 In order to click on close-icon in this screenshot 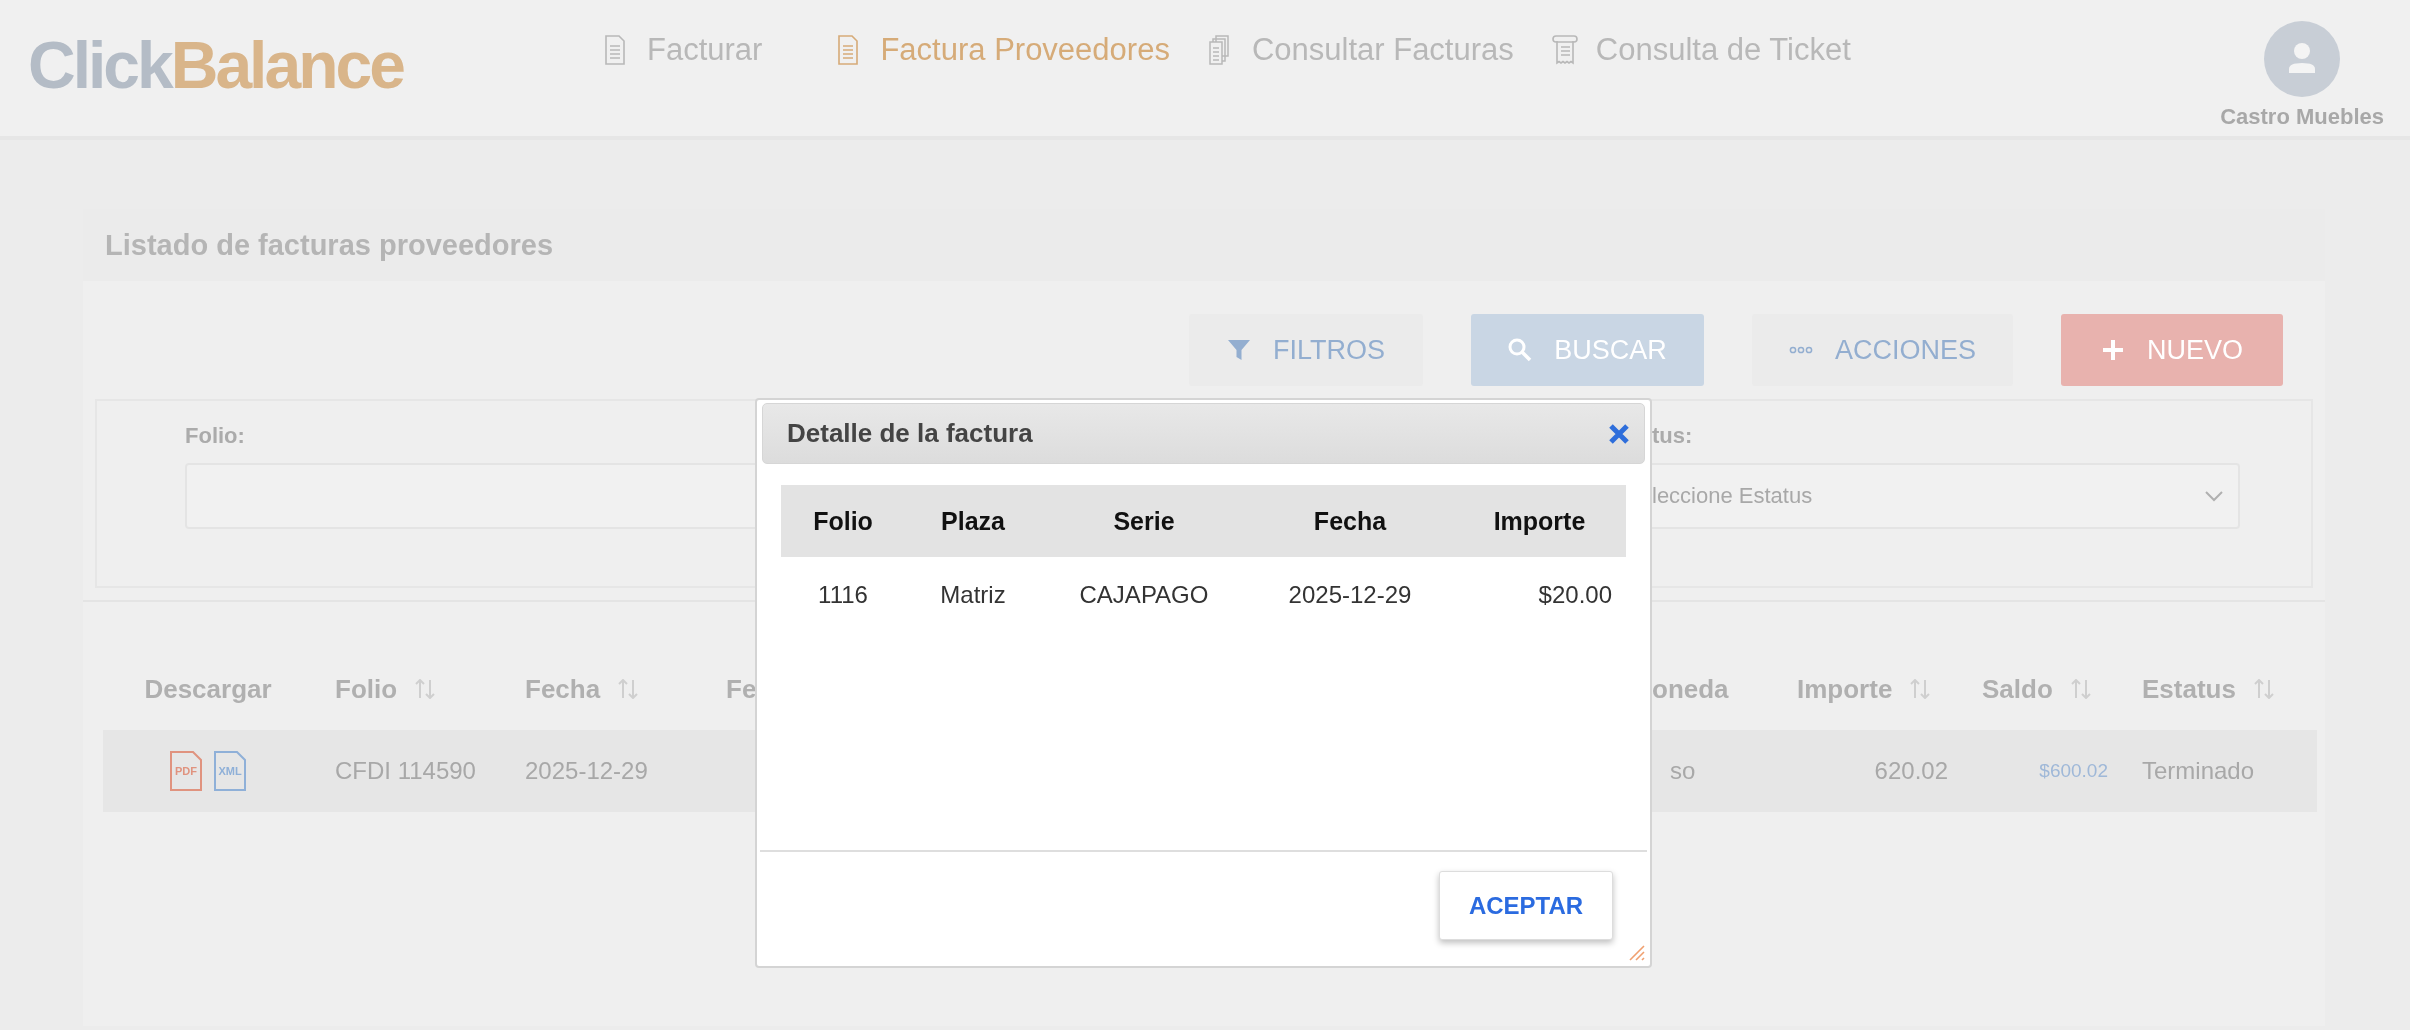, I will do `click(1619, 433)`.